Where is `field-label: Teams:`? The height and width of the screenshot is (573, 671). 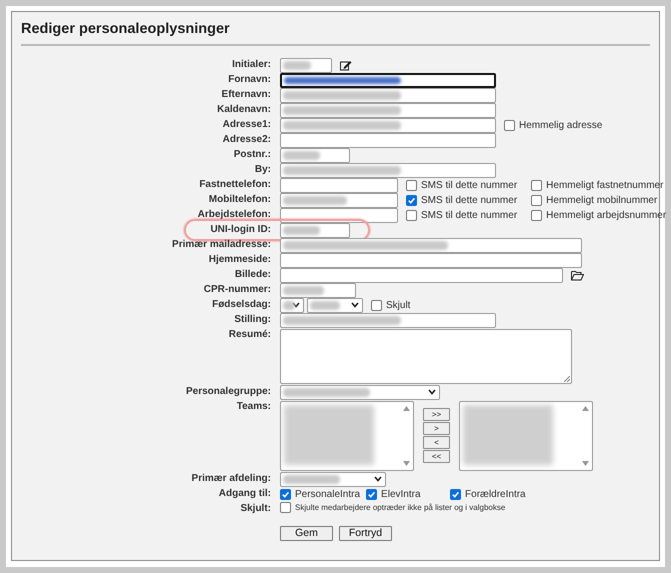 field-label: Teams: is located at coordinates (253, 406).